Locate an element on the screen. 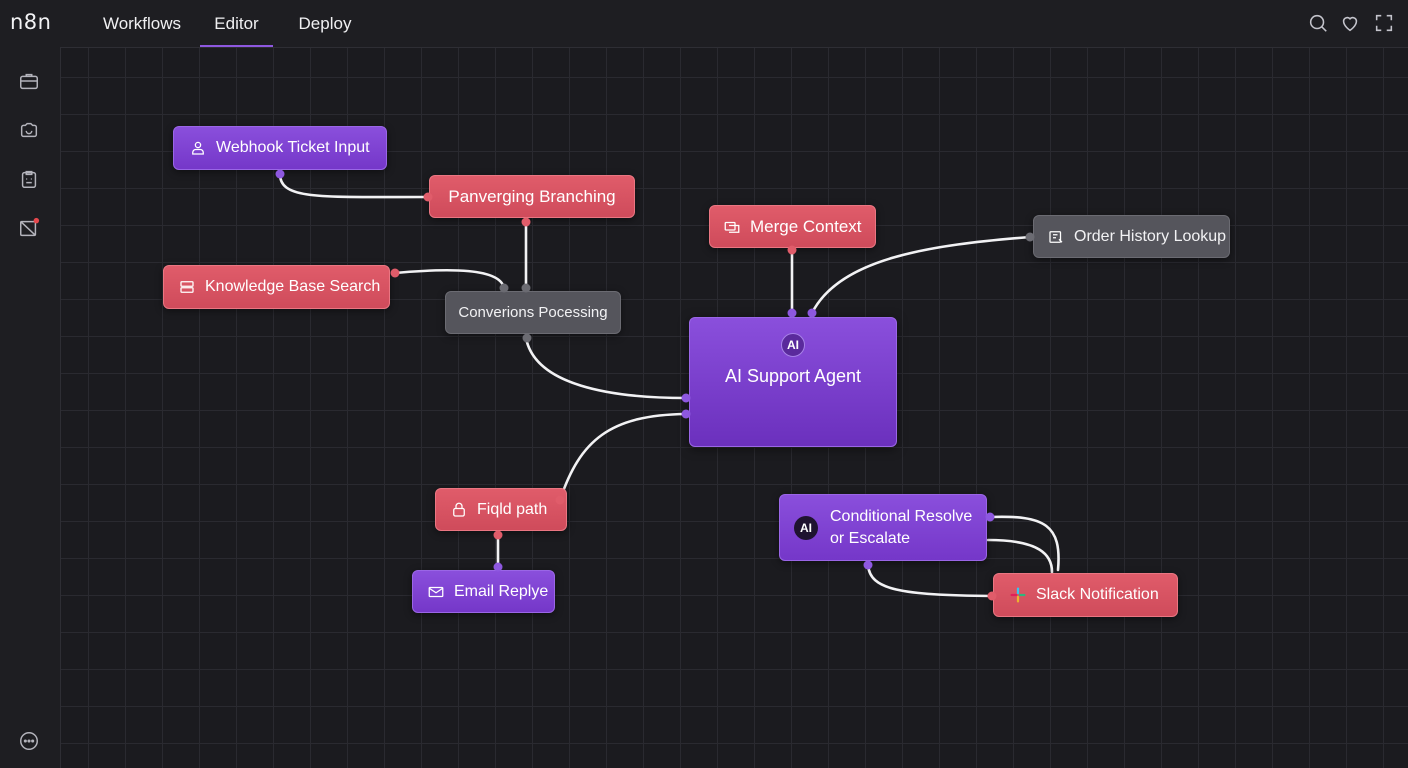 This screenshot has width=1408, height=768. lookup-icon is located at coordinates (1056, 237).